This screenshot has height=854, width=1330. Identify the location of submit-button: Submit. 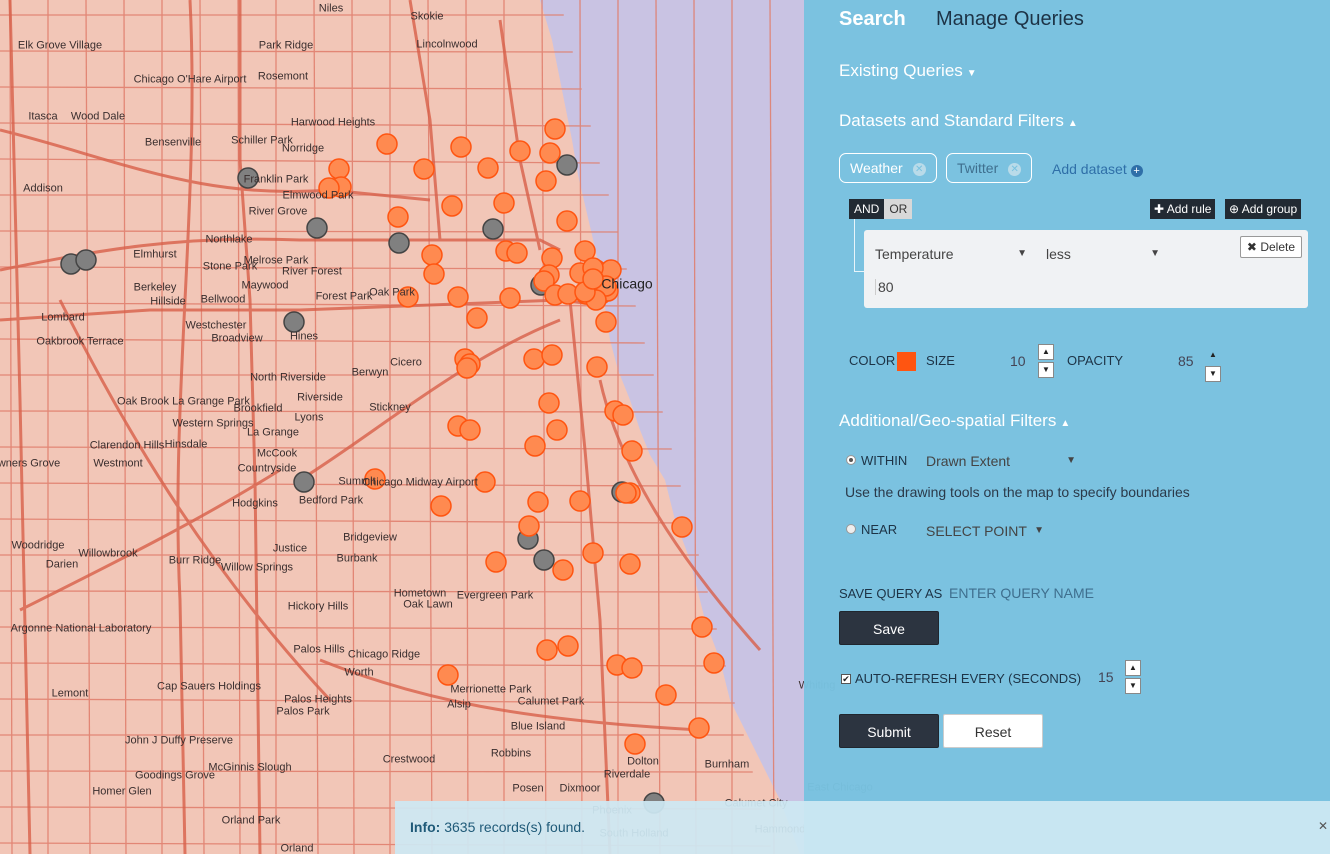
(889, 731).